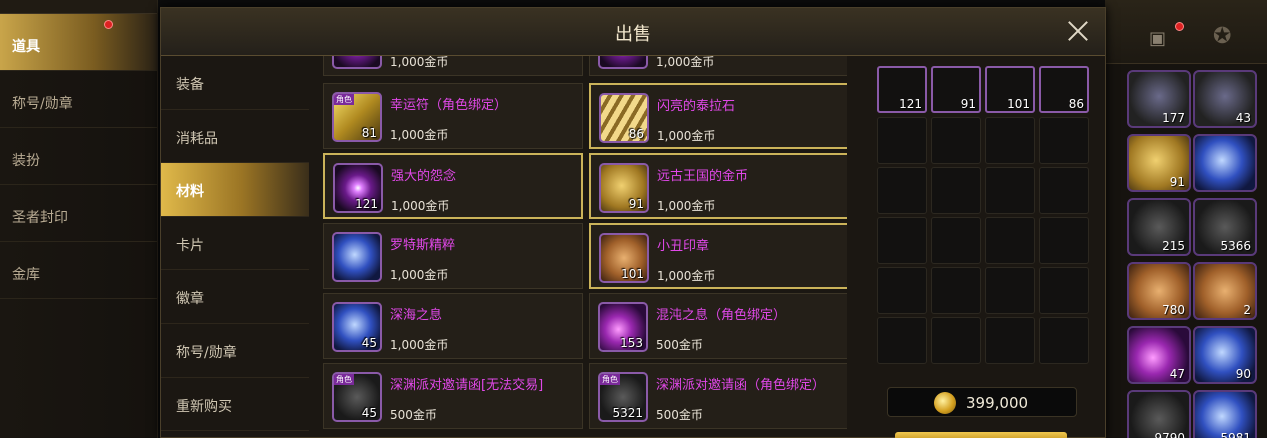 The image size is (1267, 438). What do you see at coordinates (357, 397) in the screenshot?
I see `invitation-icon: 角色 45` at bounding box center [357, 397].